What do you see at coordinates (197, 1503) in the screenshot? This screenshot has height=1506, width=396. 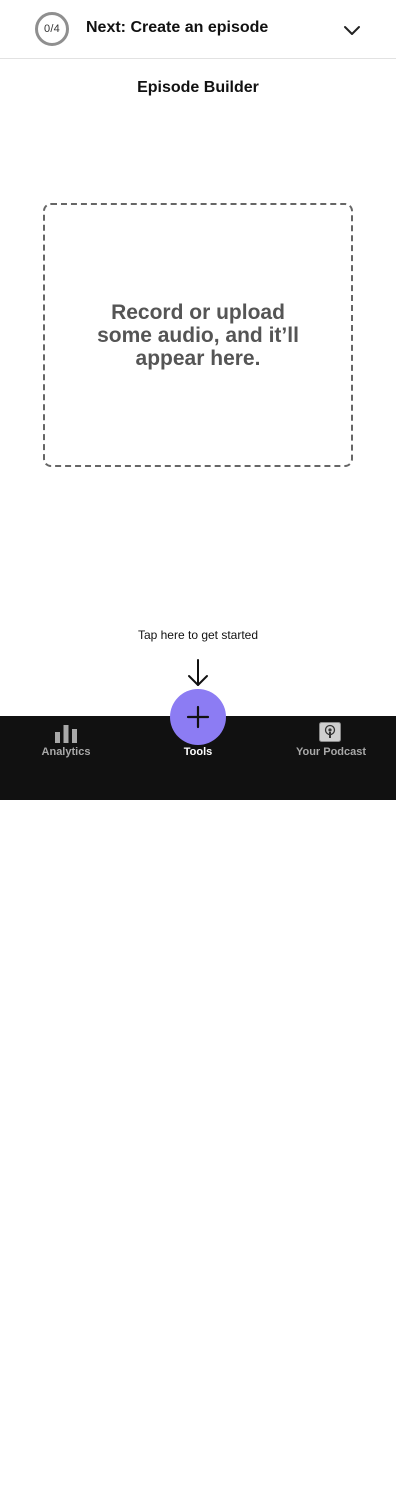 I see `home-indicator` at bounding box center [197, 1503].